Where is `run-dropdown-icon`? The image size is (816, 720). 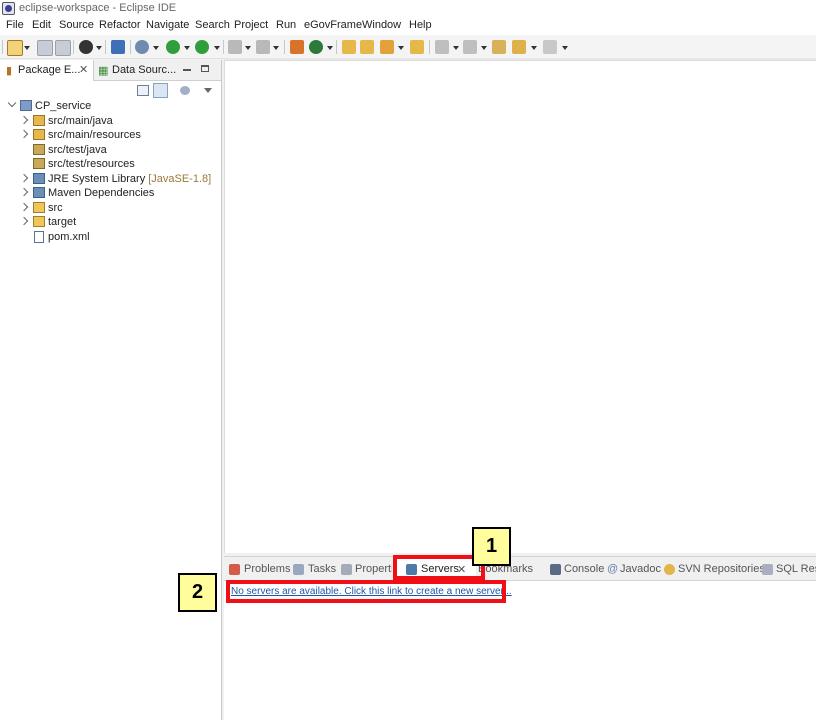 run-dropdown-icon is located at coordinates (187, 48).